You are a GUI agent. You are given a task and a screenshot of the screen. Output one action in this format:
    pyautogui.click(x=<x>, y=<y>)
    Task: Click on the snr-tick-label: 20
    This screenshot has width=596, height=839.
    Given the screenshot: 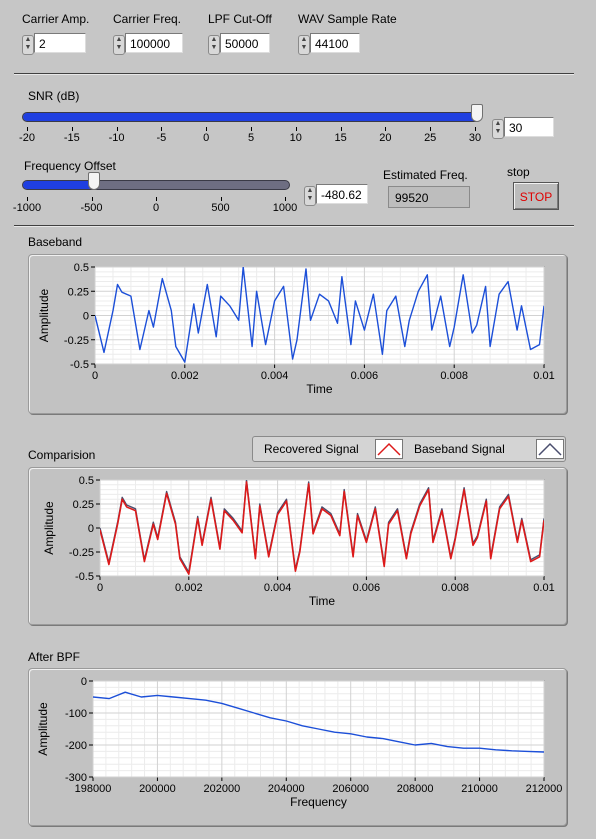 What is the action you would take?
    pyautogui.click(x=385, y=138)
    